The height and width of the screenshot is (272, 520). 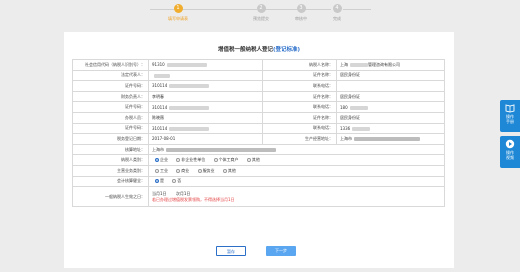 I want to click on radio-non-enterprise, so click(x=178, y=160).